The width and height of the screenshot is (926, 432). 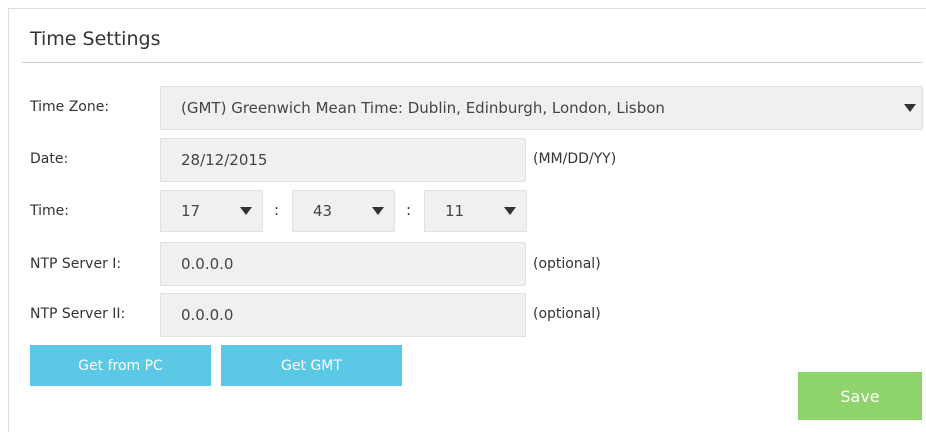 I want to click on minute-value: 43, so click(x=323, y=211).